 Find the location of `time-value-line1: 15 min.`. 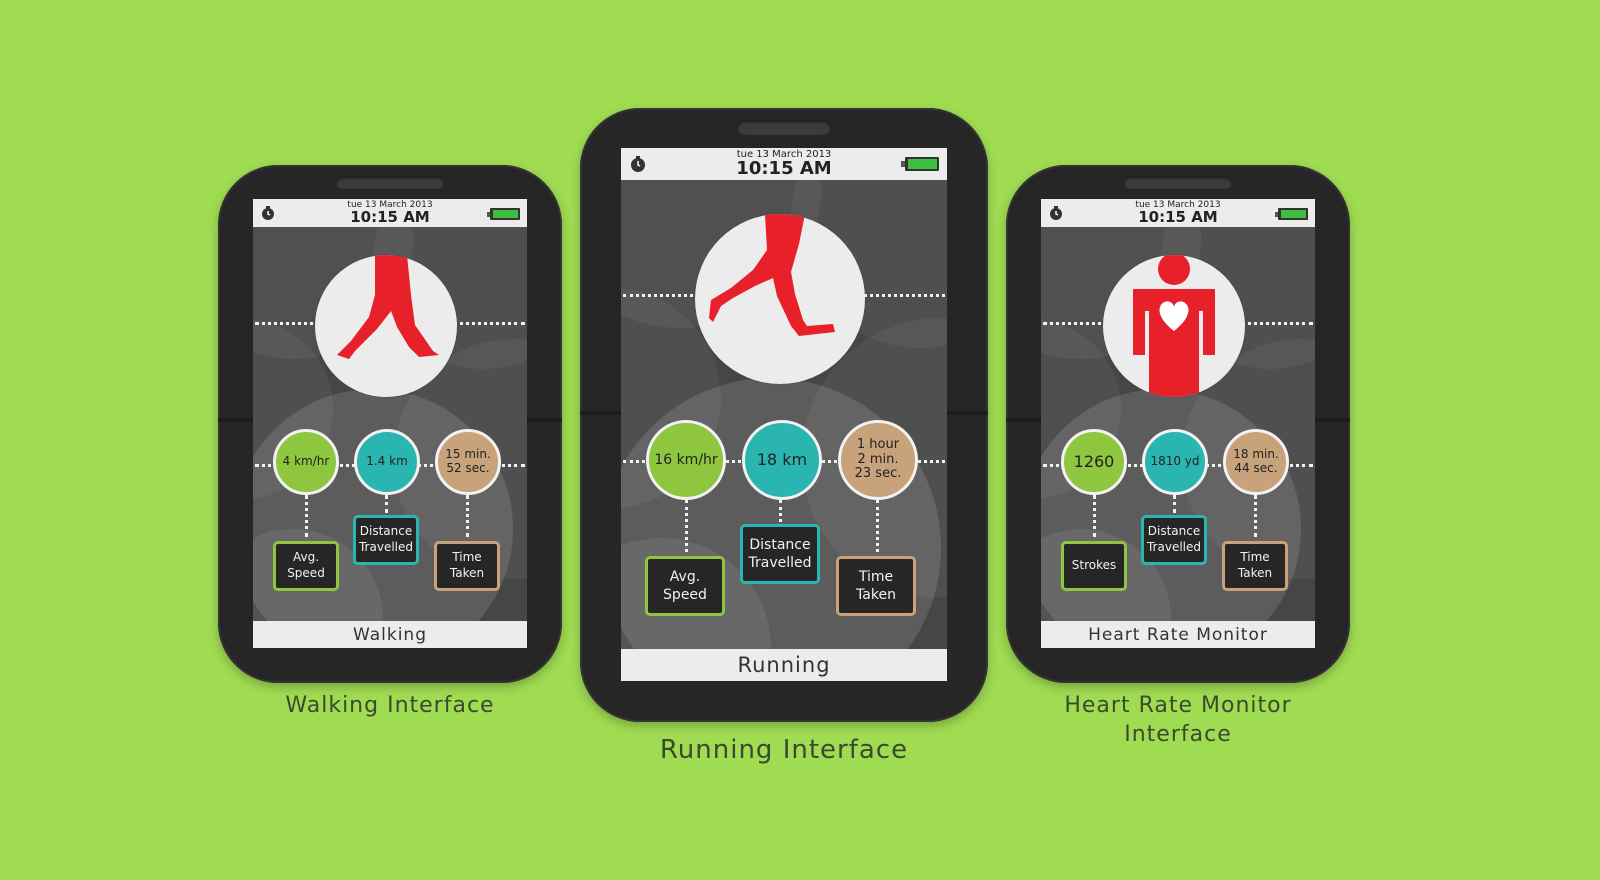

time-value-line1: 15 min. is located at coordinates (468, 454).